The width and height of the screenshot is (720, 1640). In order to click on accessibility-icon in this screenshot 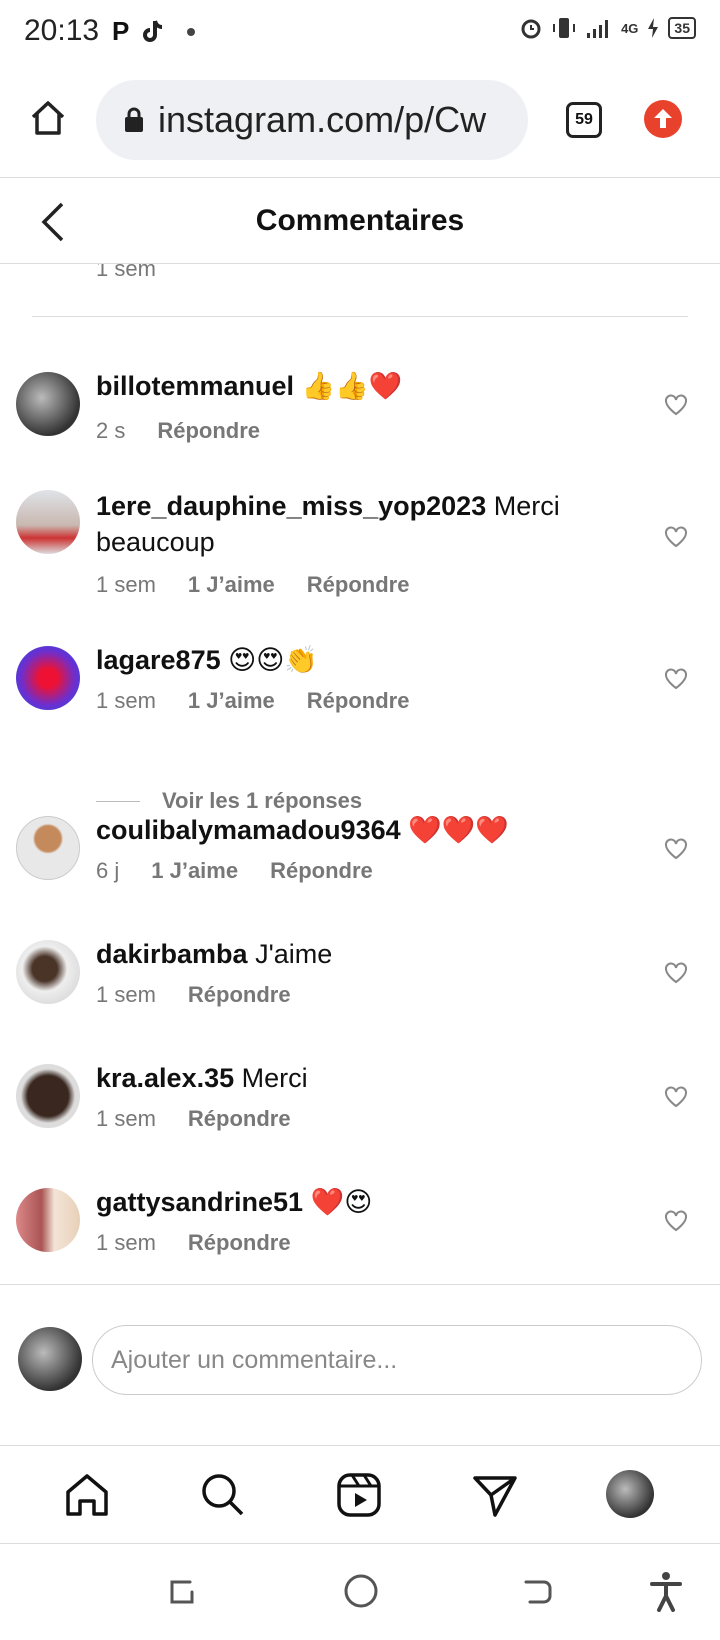, I will do `click(666, 1591)`.